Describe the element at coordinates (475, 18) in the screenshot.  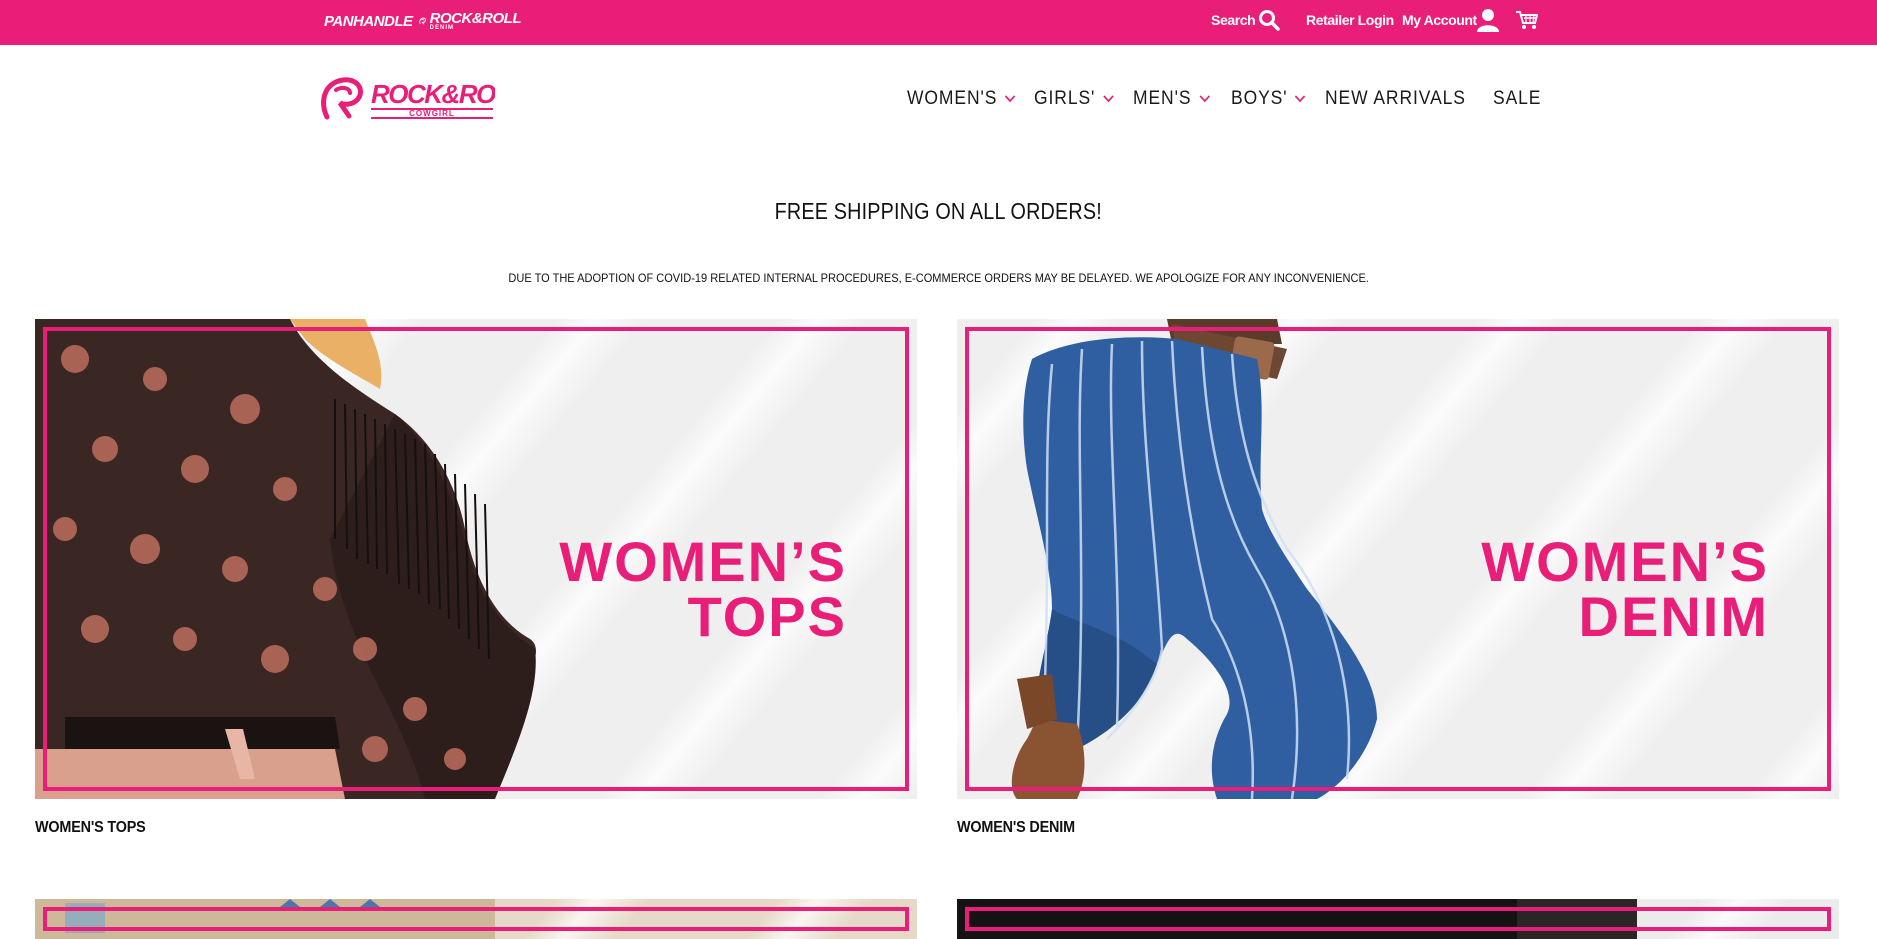
I see `rr-denim-brand-name: ROCK&ROLL` at that location.